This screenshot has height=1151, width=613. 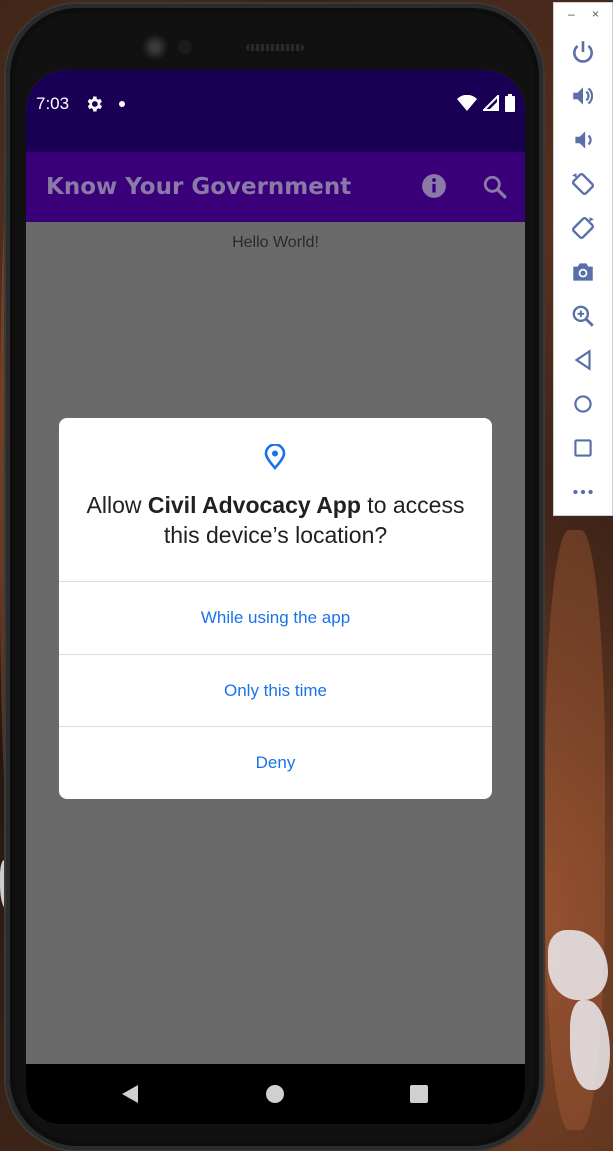 What do you see at coordinates (155, 47) in the screenshot?
I see `front-camera` at bounding box center [155, 47].